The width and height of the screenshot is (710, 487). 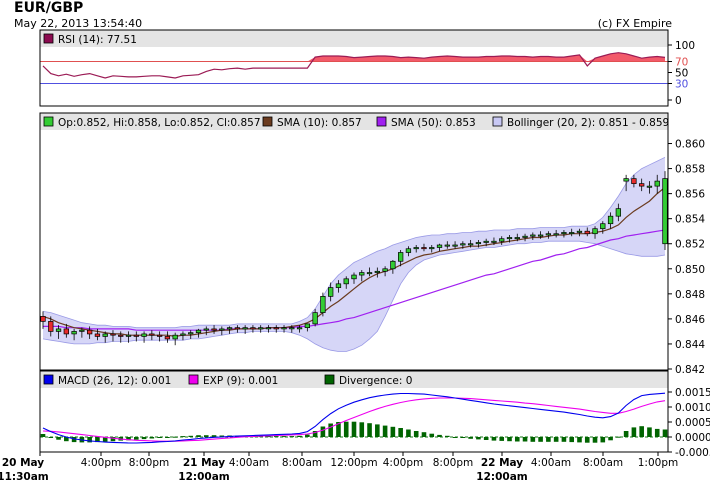 I want to click on x-axis-tick-label: 12:00pm, so click(x=353, y=463).